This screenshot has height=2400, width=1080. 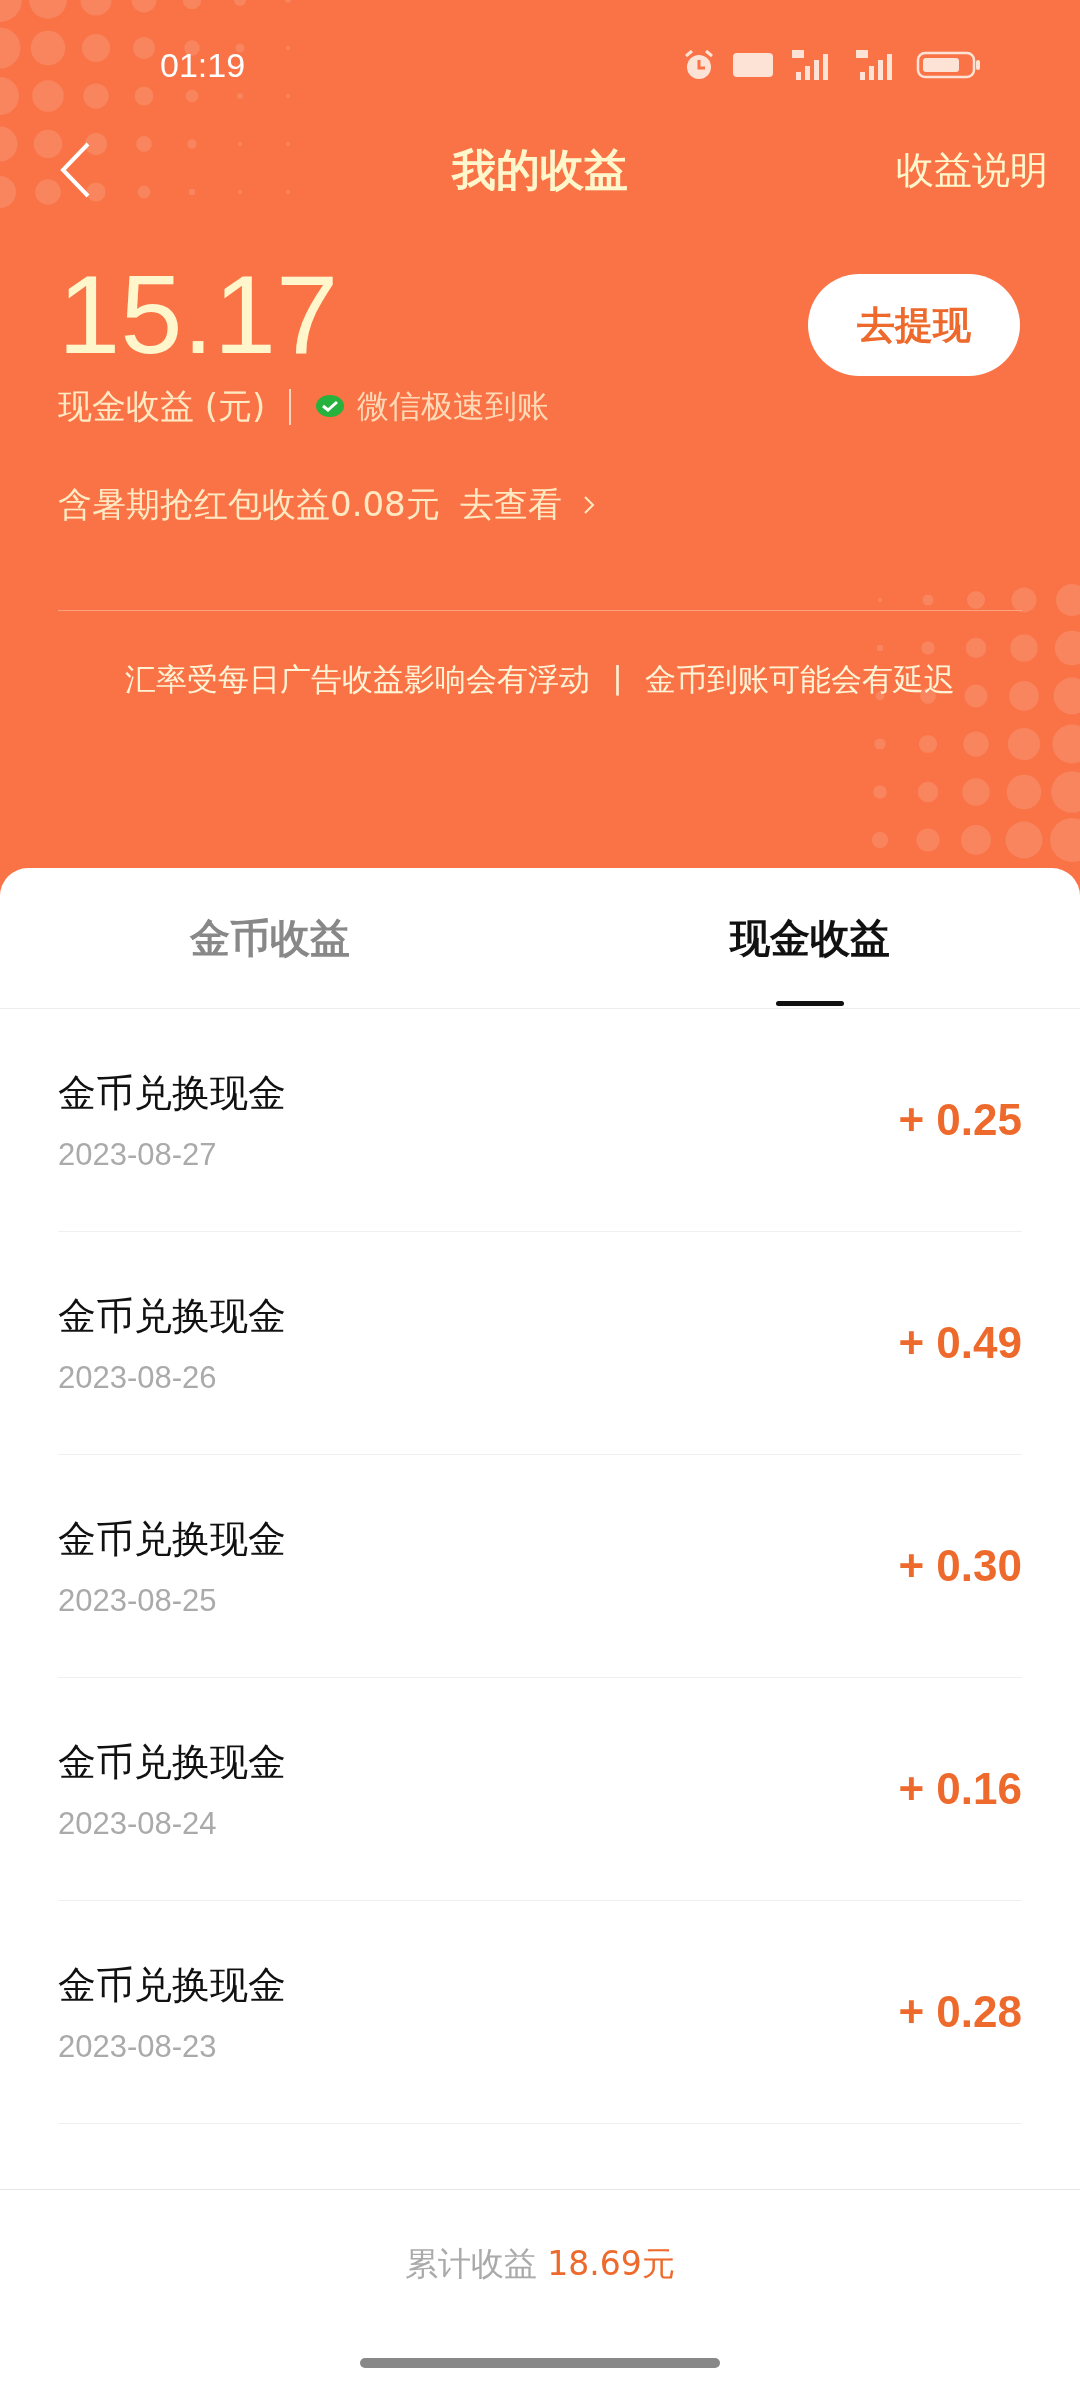 What do you see at coordinates (540, 169) in the screenshot?
I see `page-title: 我的收益` at bounding box center [540, 169].